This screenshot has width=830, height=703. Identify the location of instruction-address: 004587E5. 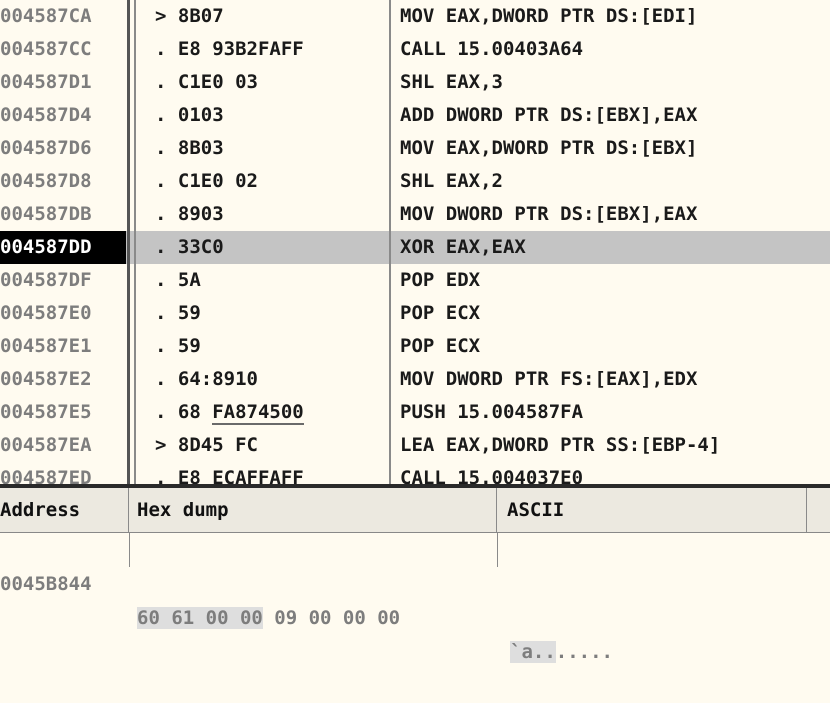
(46, 412).